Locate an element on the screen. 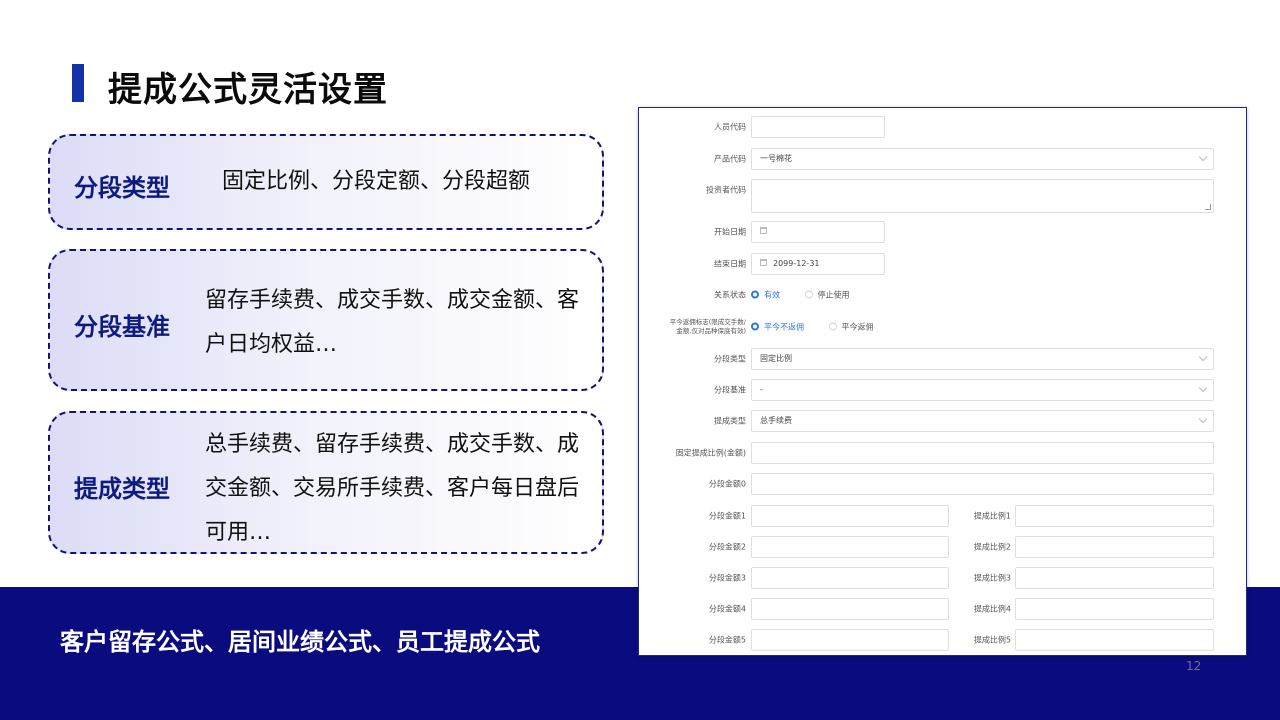 This screenshot has height=720, width=1280. segment-amount-label: 分段金额1 is located at coordinates (727, 516).